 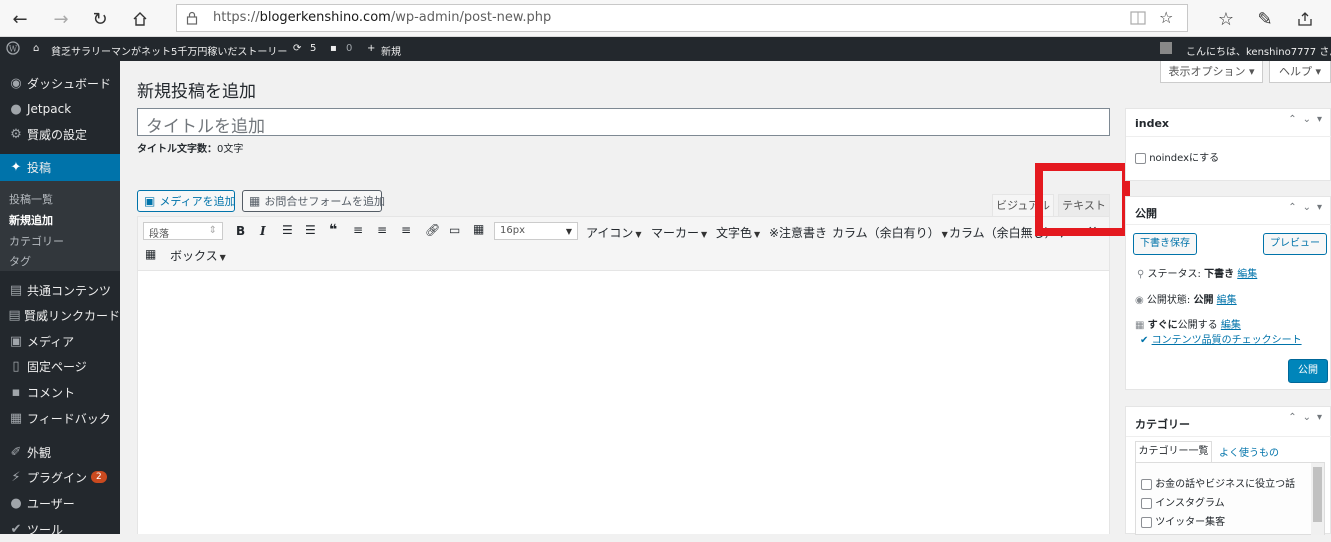 What do you see at coordinates (1305, 19) in the screenshot?
I see `share-icon` at bounding box center [1305, 19].